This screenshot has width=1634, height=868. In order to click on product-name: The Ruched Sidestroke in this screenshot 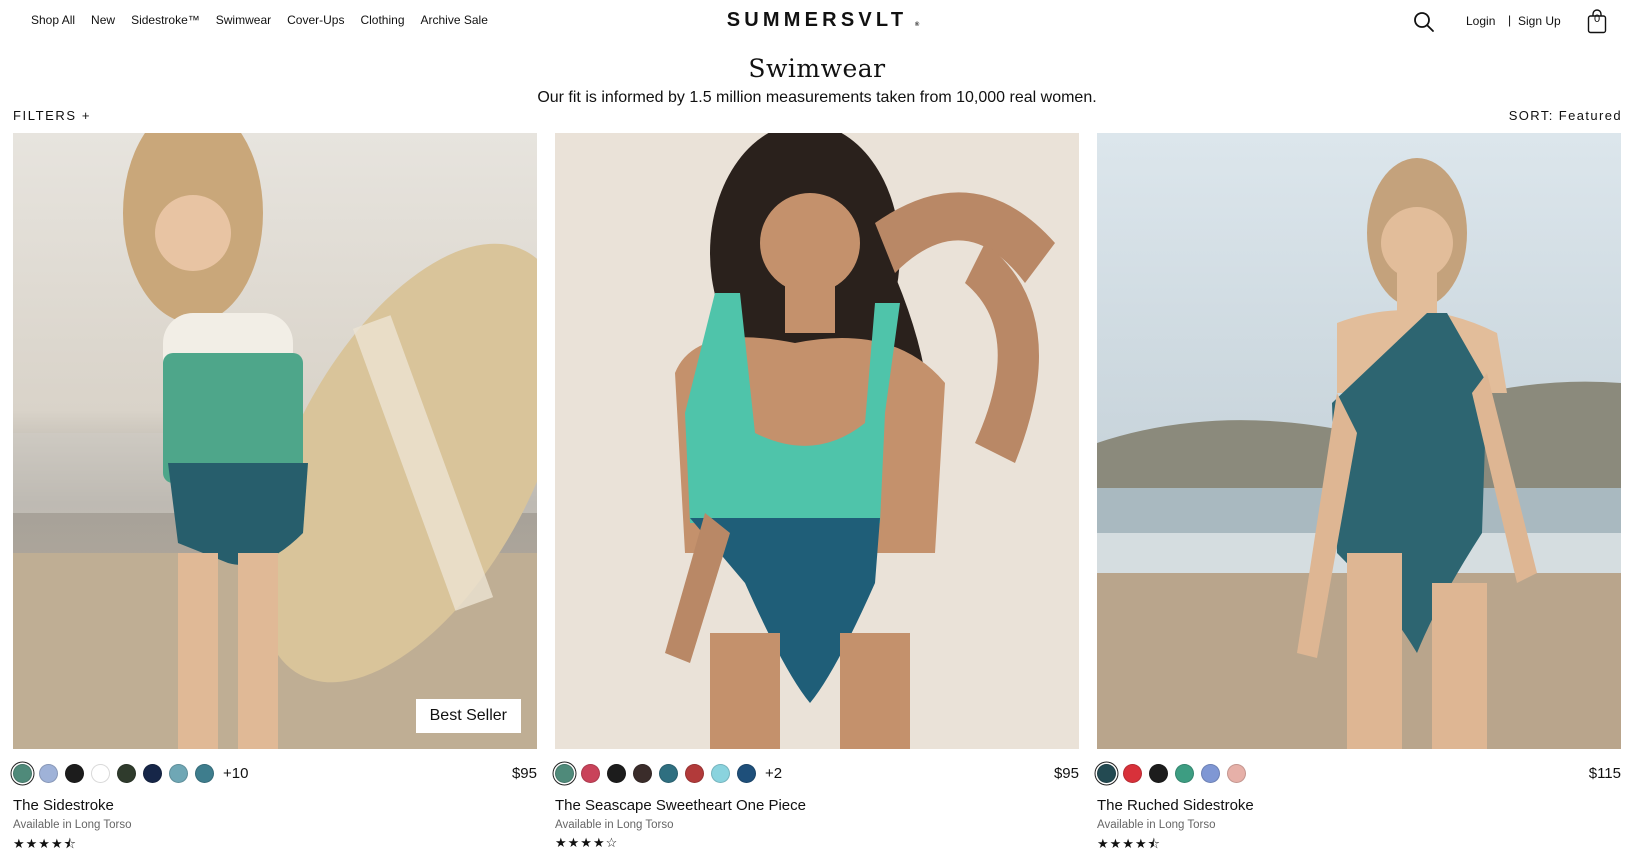, I will do `click(1359, 805)`.